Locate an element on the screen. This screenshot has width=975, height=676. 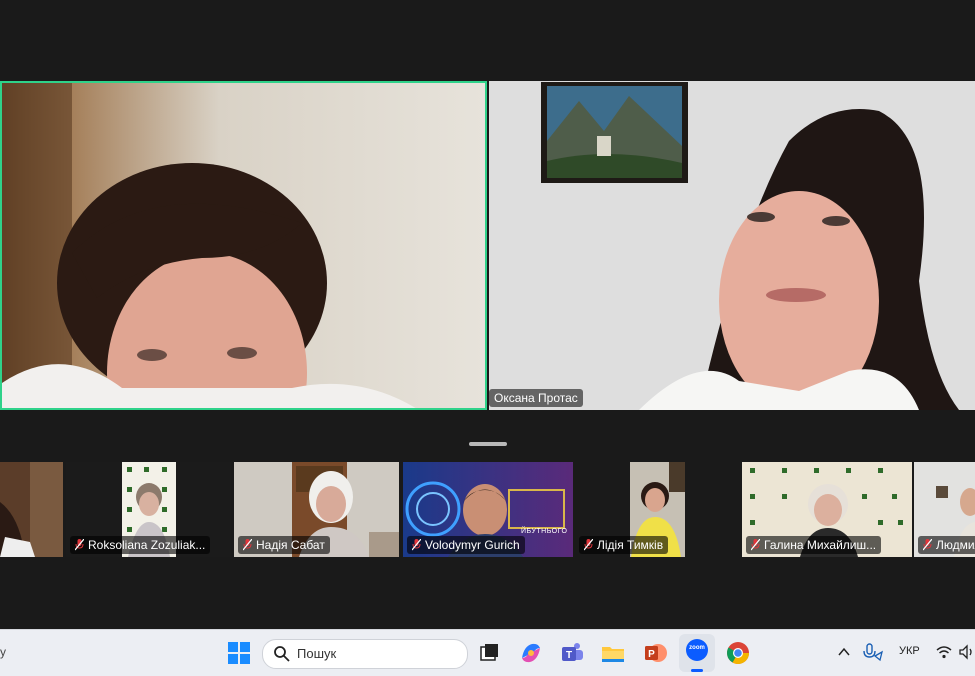
folder-icon is located at coordinates (613, 654).